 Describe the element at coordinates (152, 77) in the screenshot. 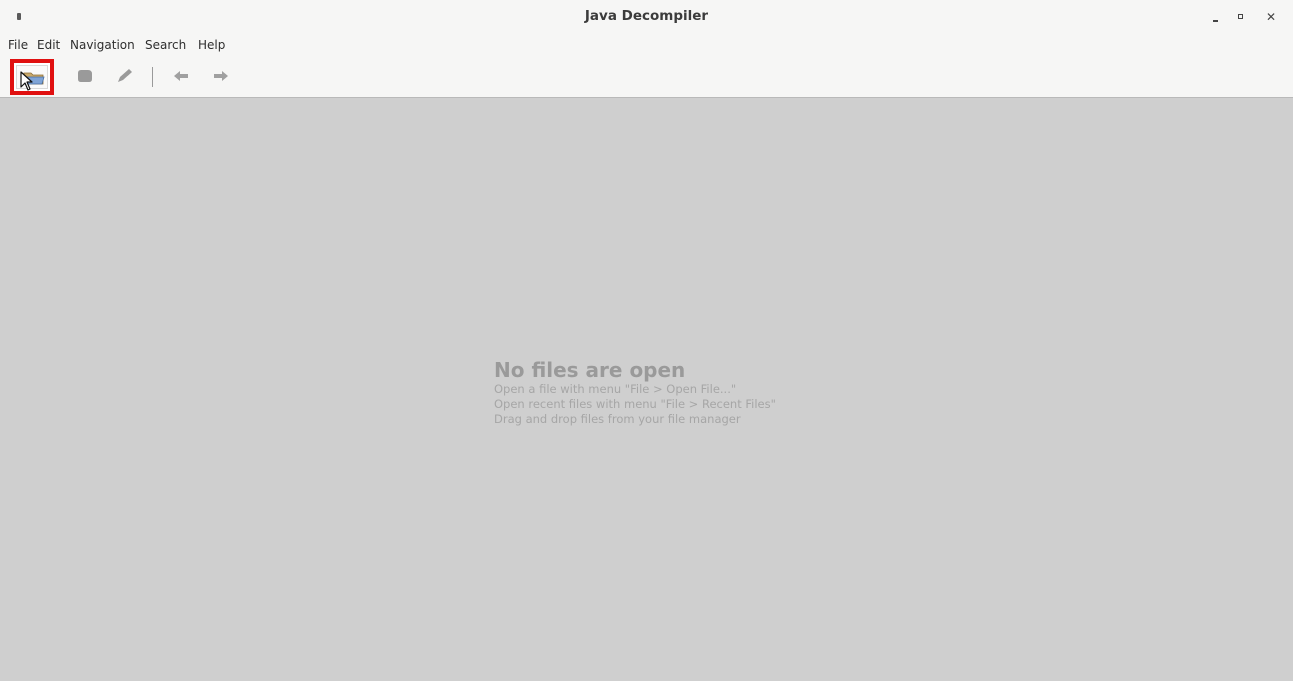

I see `toolbar-separator` at that location.